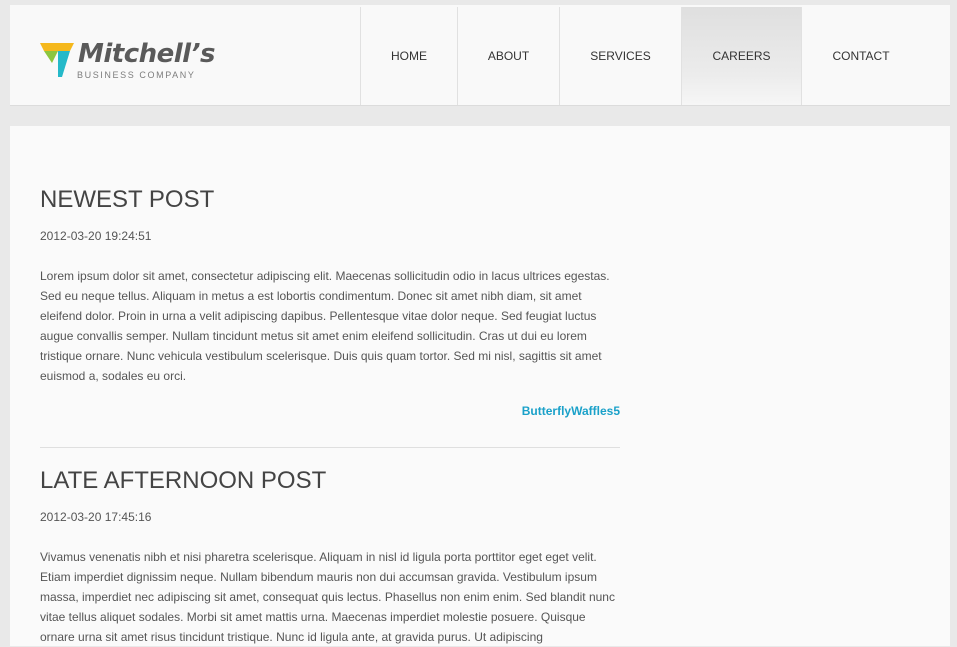 The image size is (957, 647). Describe the element at coordinates (330, 200) in the screenshot. I see `post-title: NEWEST POST` at that location.